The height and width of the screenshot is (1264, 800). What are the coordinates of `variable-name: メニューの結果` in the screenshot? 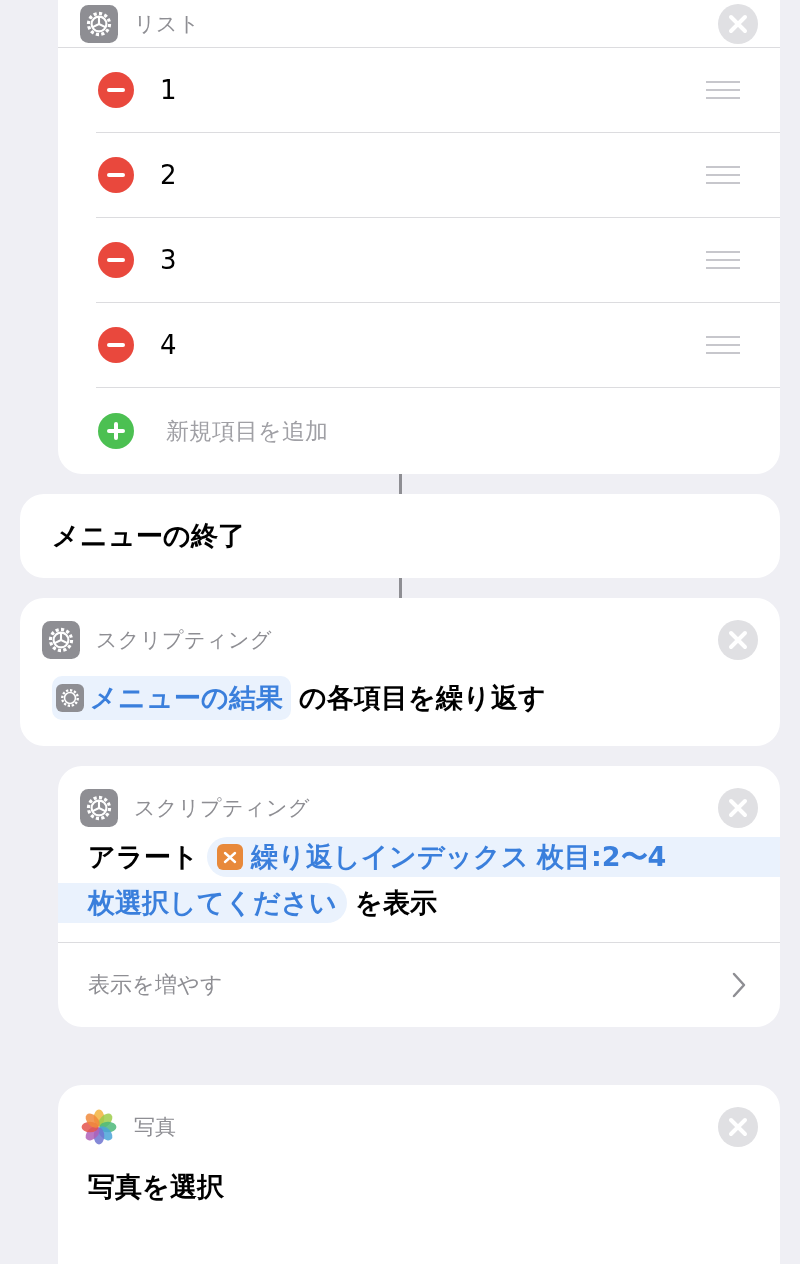 It's located at (186, 698).